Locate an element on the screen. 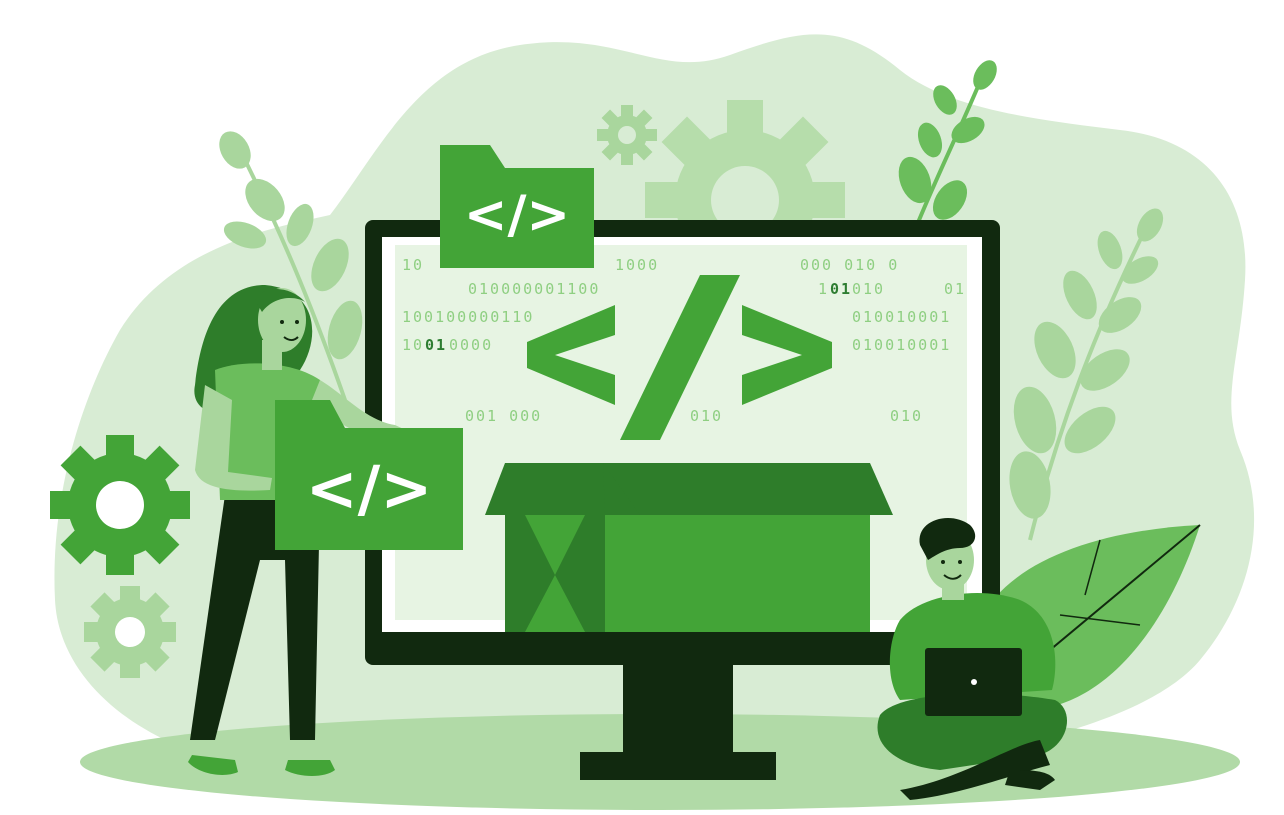  monitor-base is located at coordinates (678, 766).